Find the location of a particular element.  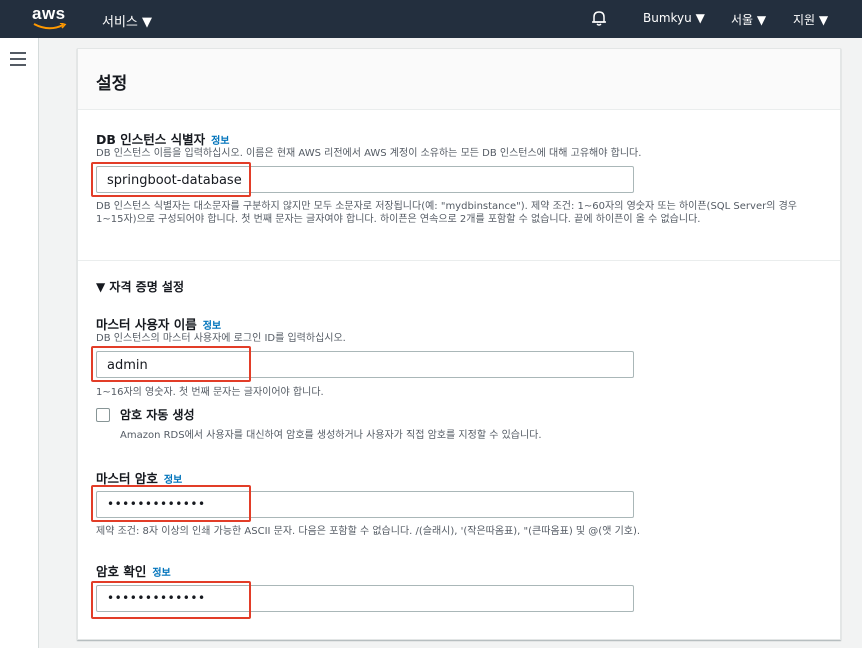

services-menu: 서비스 ▼ is located at coordinates (127, 20).